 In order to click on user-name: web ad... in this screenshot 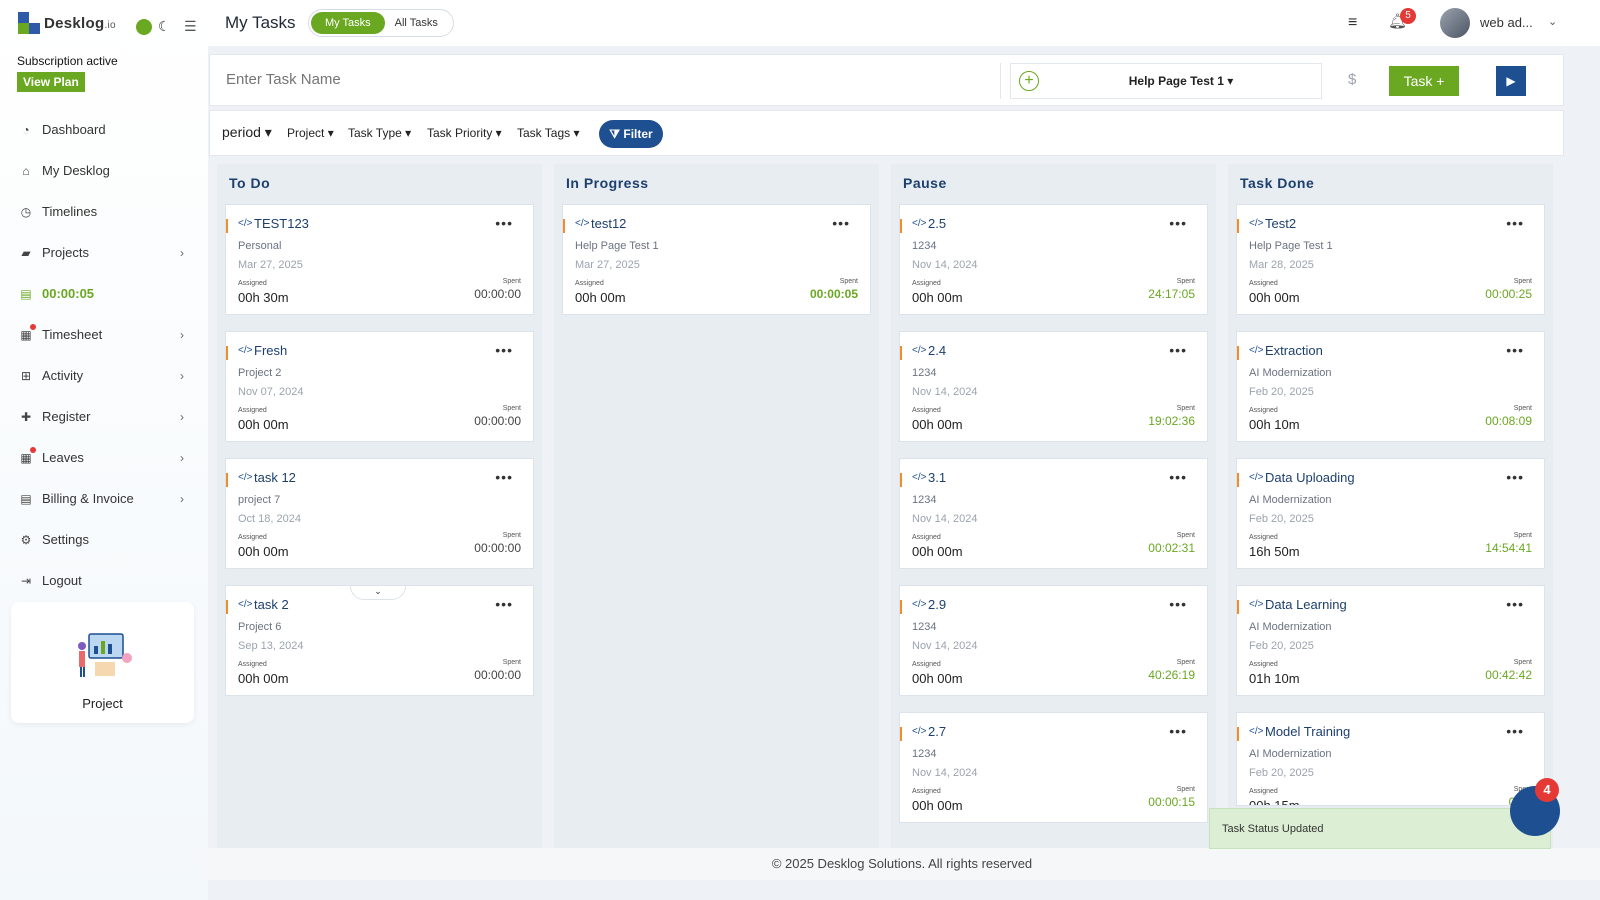, I will do `click(1506, 22)`.